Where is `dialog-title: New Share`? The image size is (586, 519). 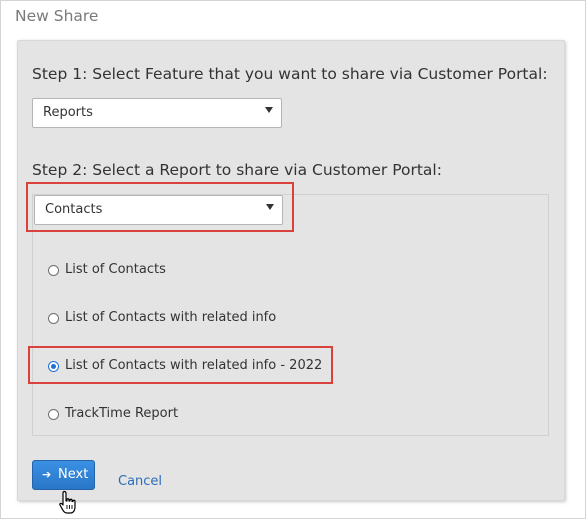 dialog-title: New Share is located at coordinates (57, 16).